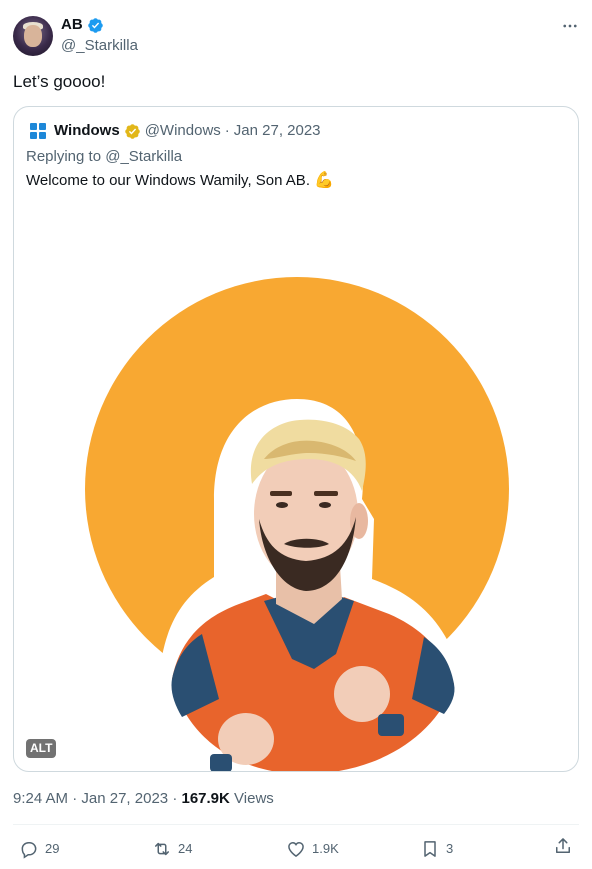  I want to click on right-fist, so click(362, 694).